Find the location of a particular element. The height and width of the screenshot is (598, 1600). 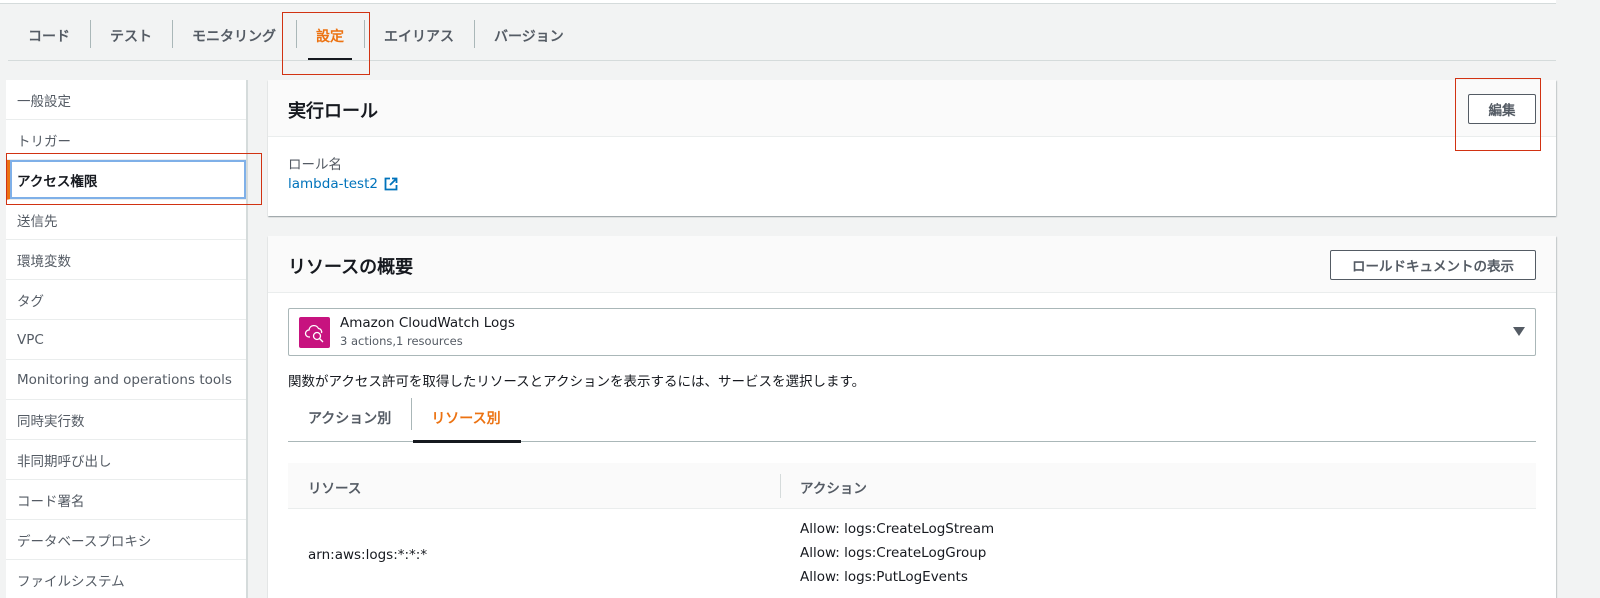

sidebar-item-vpc: VPC is located at coordinates (126, 340).